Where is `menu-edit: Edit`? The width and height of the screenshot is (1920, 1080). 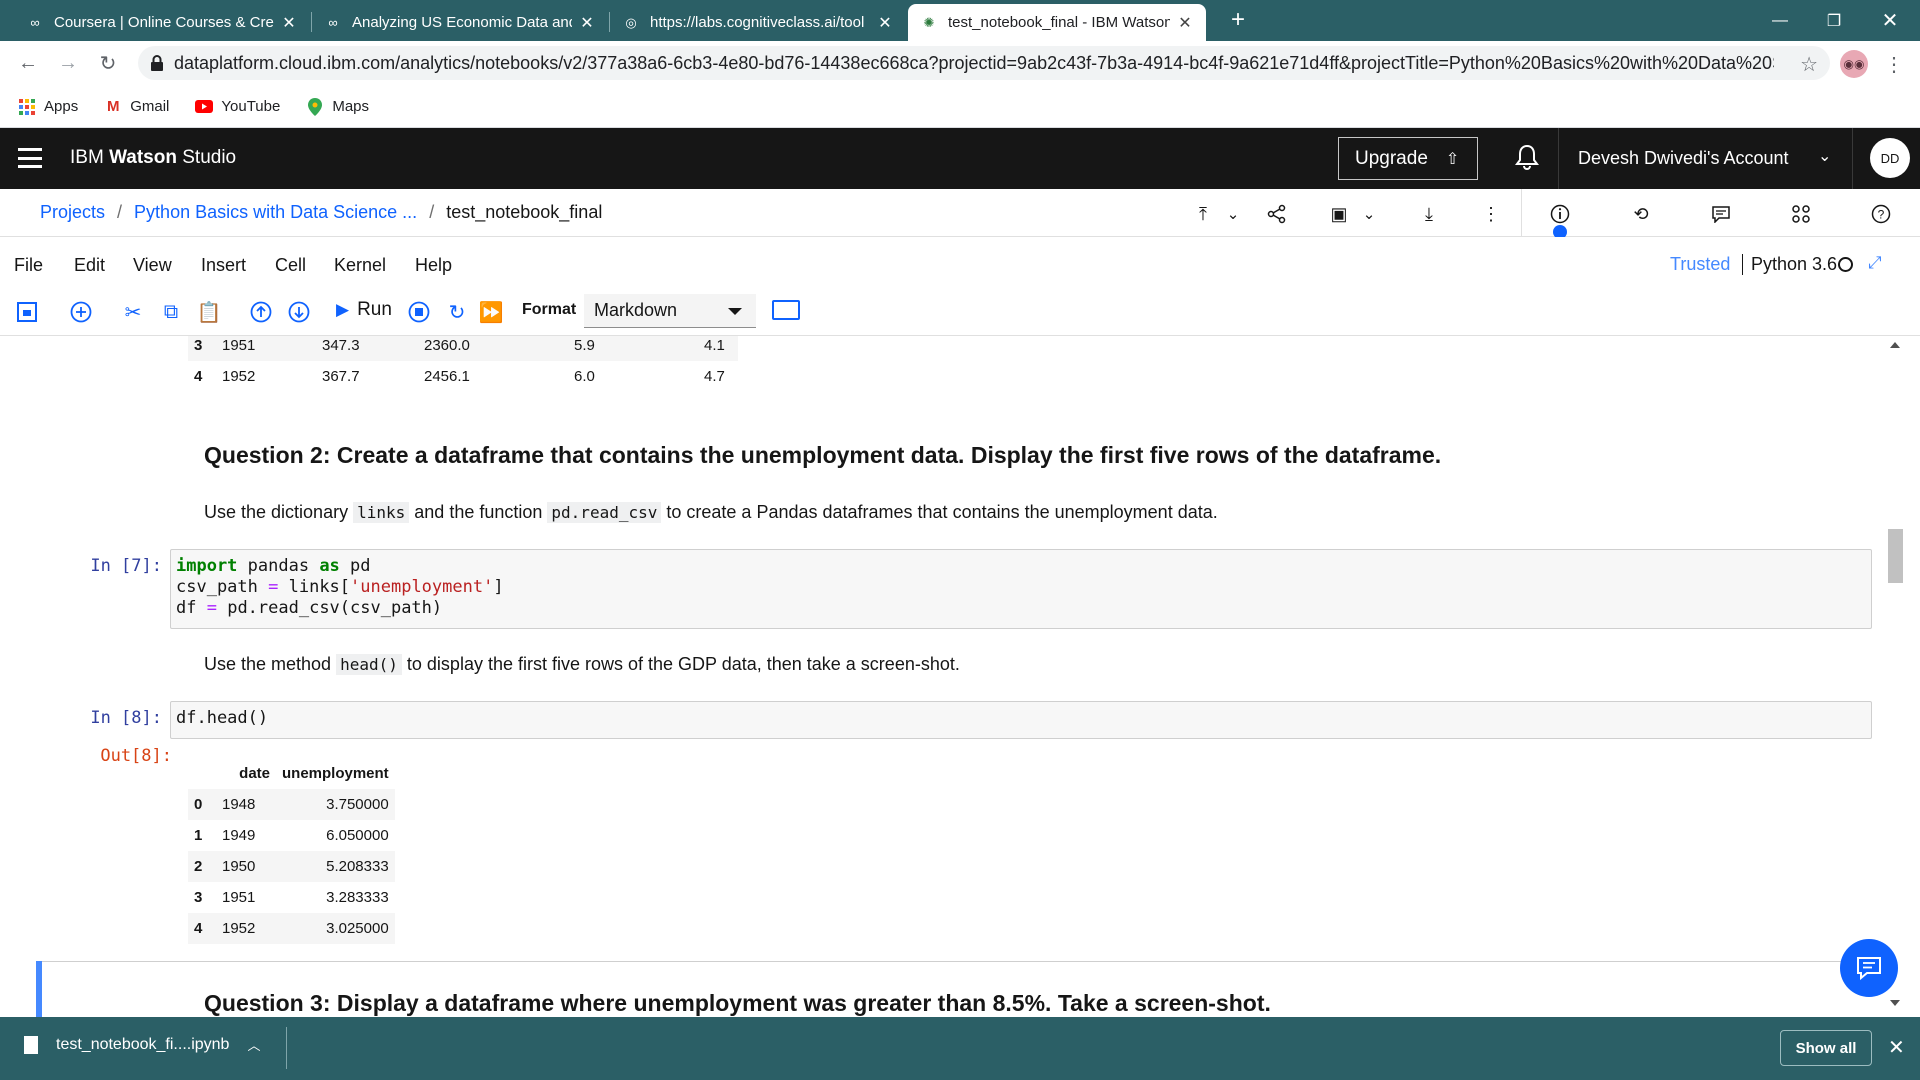
menu-edit: Edit is located at coordinates (89, 265).